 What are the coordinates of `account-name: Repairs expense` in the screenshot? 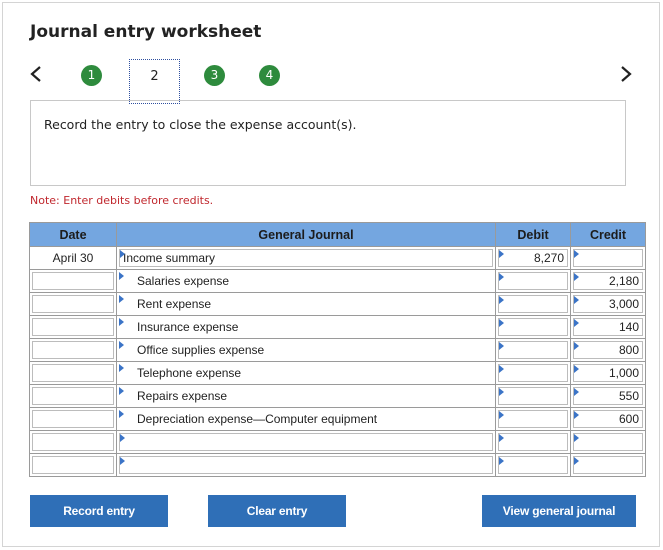 It's located at (182, 396).